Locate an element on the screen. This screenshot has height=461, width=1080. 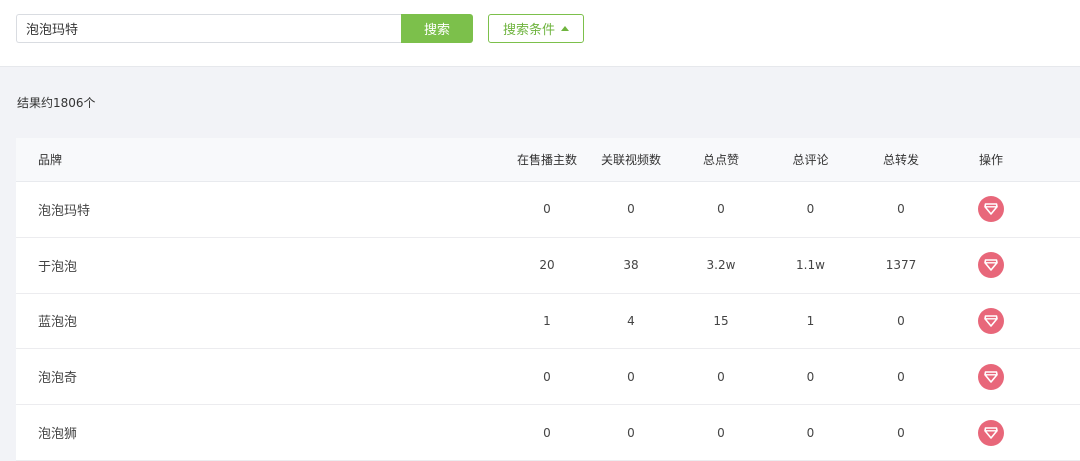
cell-likes: 15 is located at coordinates (721, 320).